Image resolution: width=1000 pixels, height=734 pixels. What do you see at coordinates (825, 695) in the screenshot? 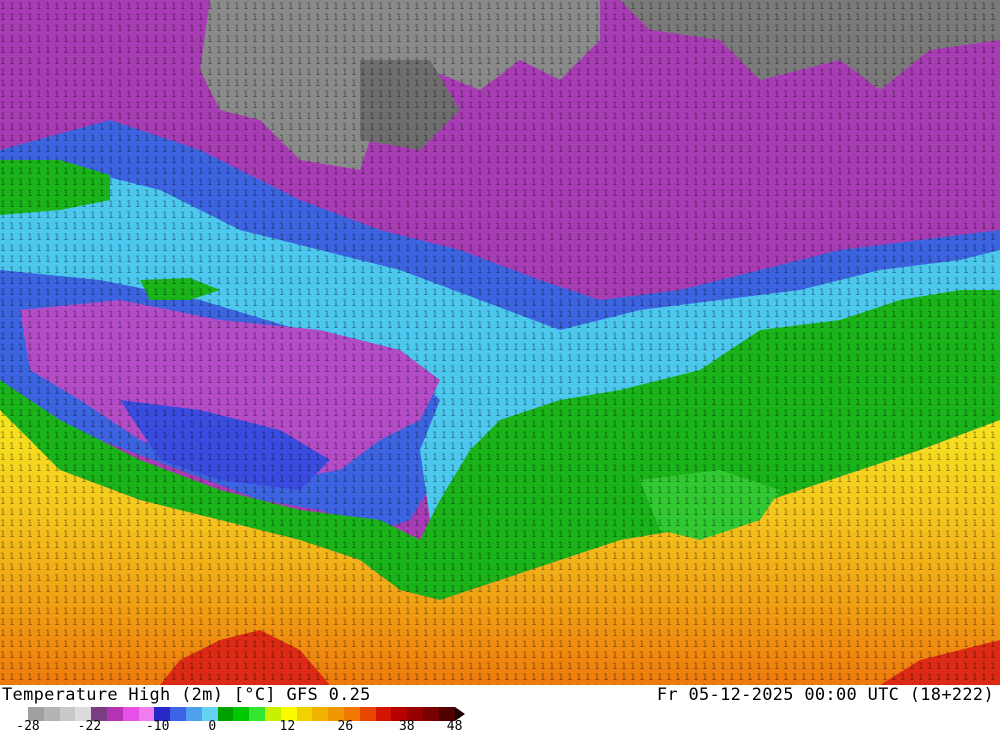
I see `map-timestamp: Fr 05-12-2025 00:00 UTC (18+222)` at bounding box center [825, 695].